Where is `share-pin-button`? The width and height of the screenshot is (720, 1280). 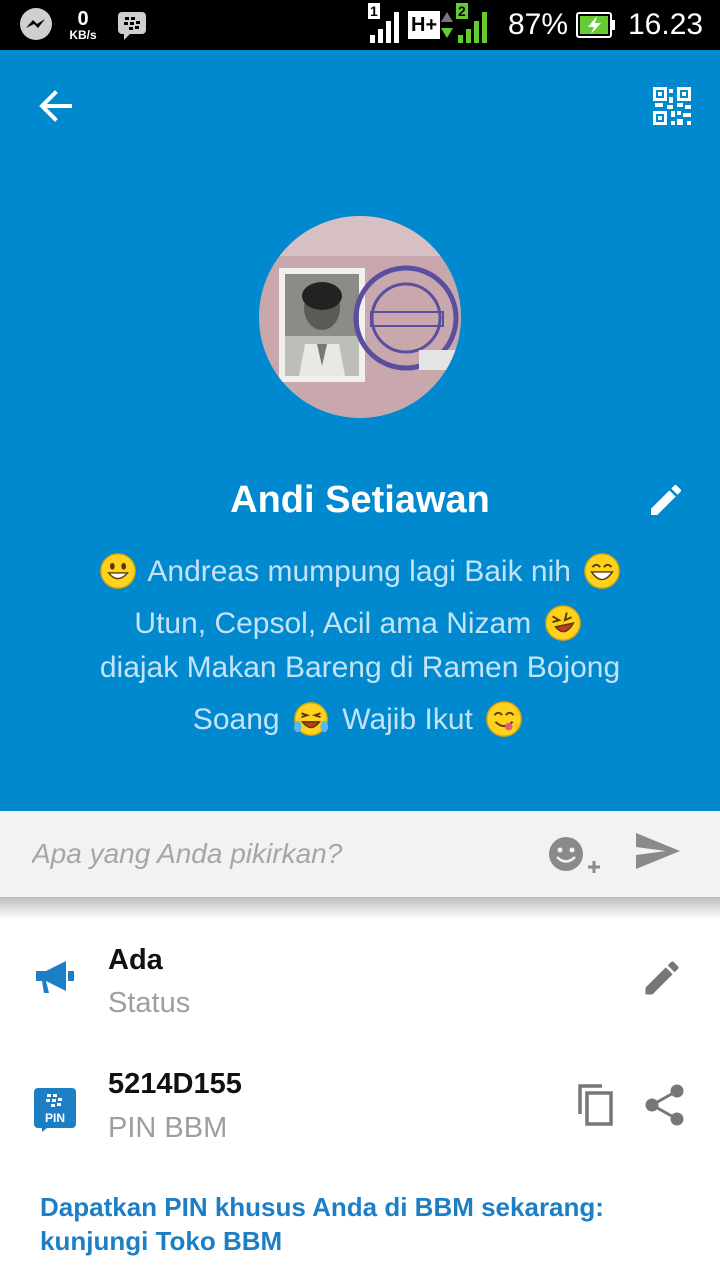
share-pin-button is located at coordinates (667, 1107).